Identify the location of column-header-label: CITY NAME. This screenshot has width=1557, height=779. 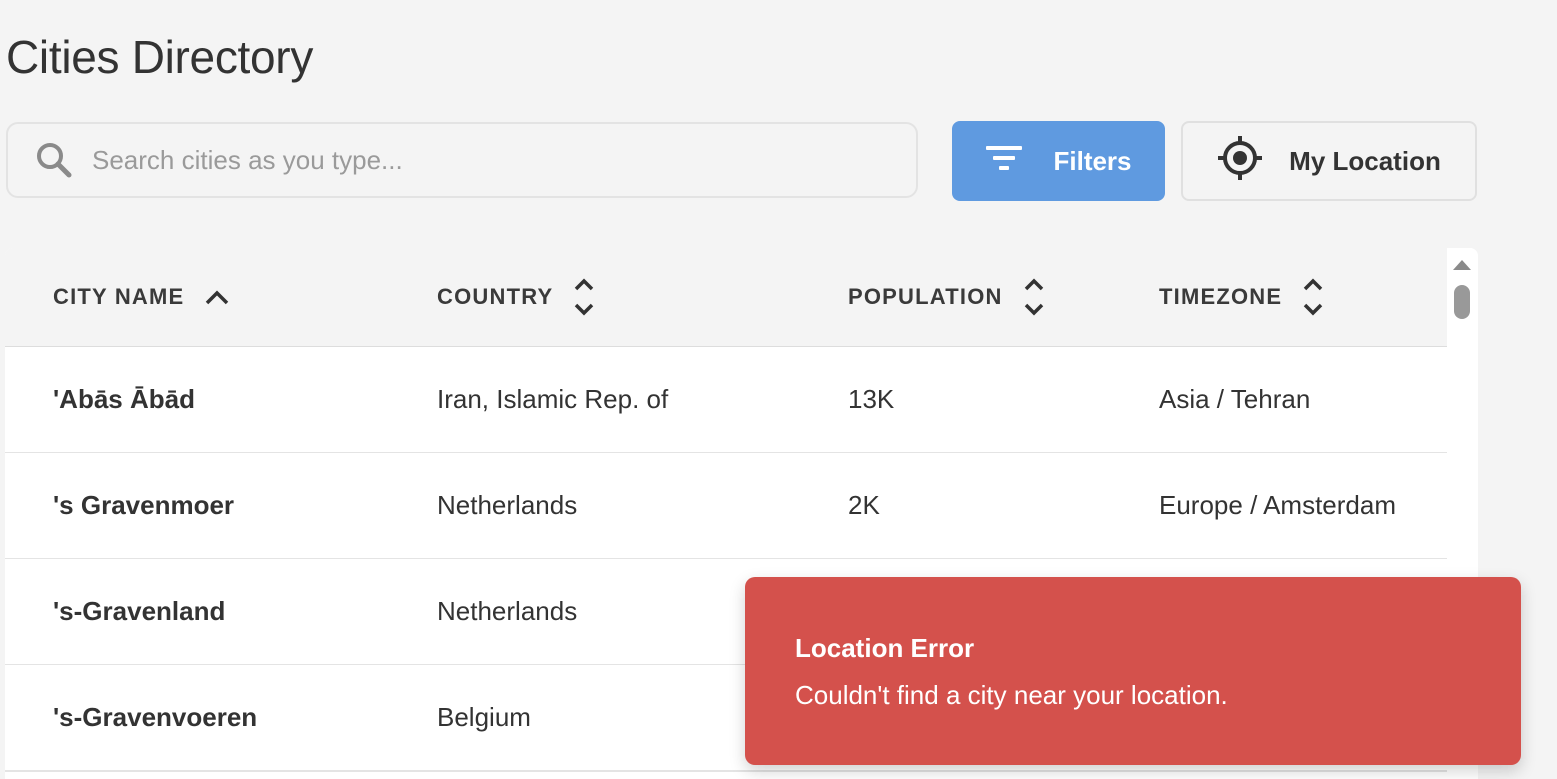
(119, 296).